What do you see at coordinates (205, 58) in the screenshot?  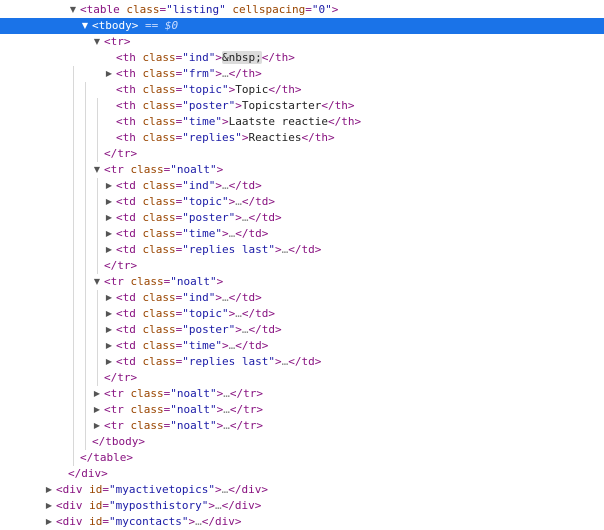 I see `node-markup: <th class="ind">&nbsp;</th>` at bounding box center [205, 58].